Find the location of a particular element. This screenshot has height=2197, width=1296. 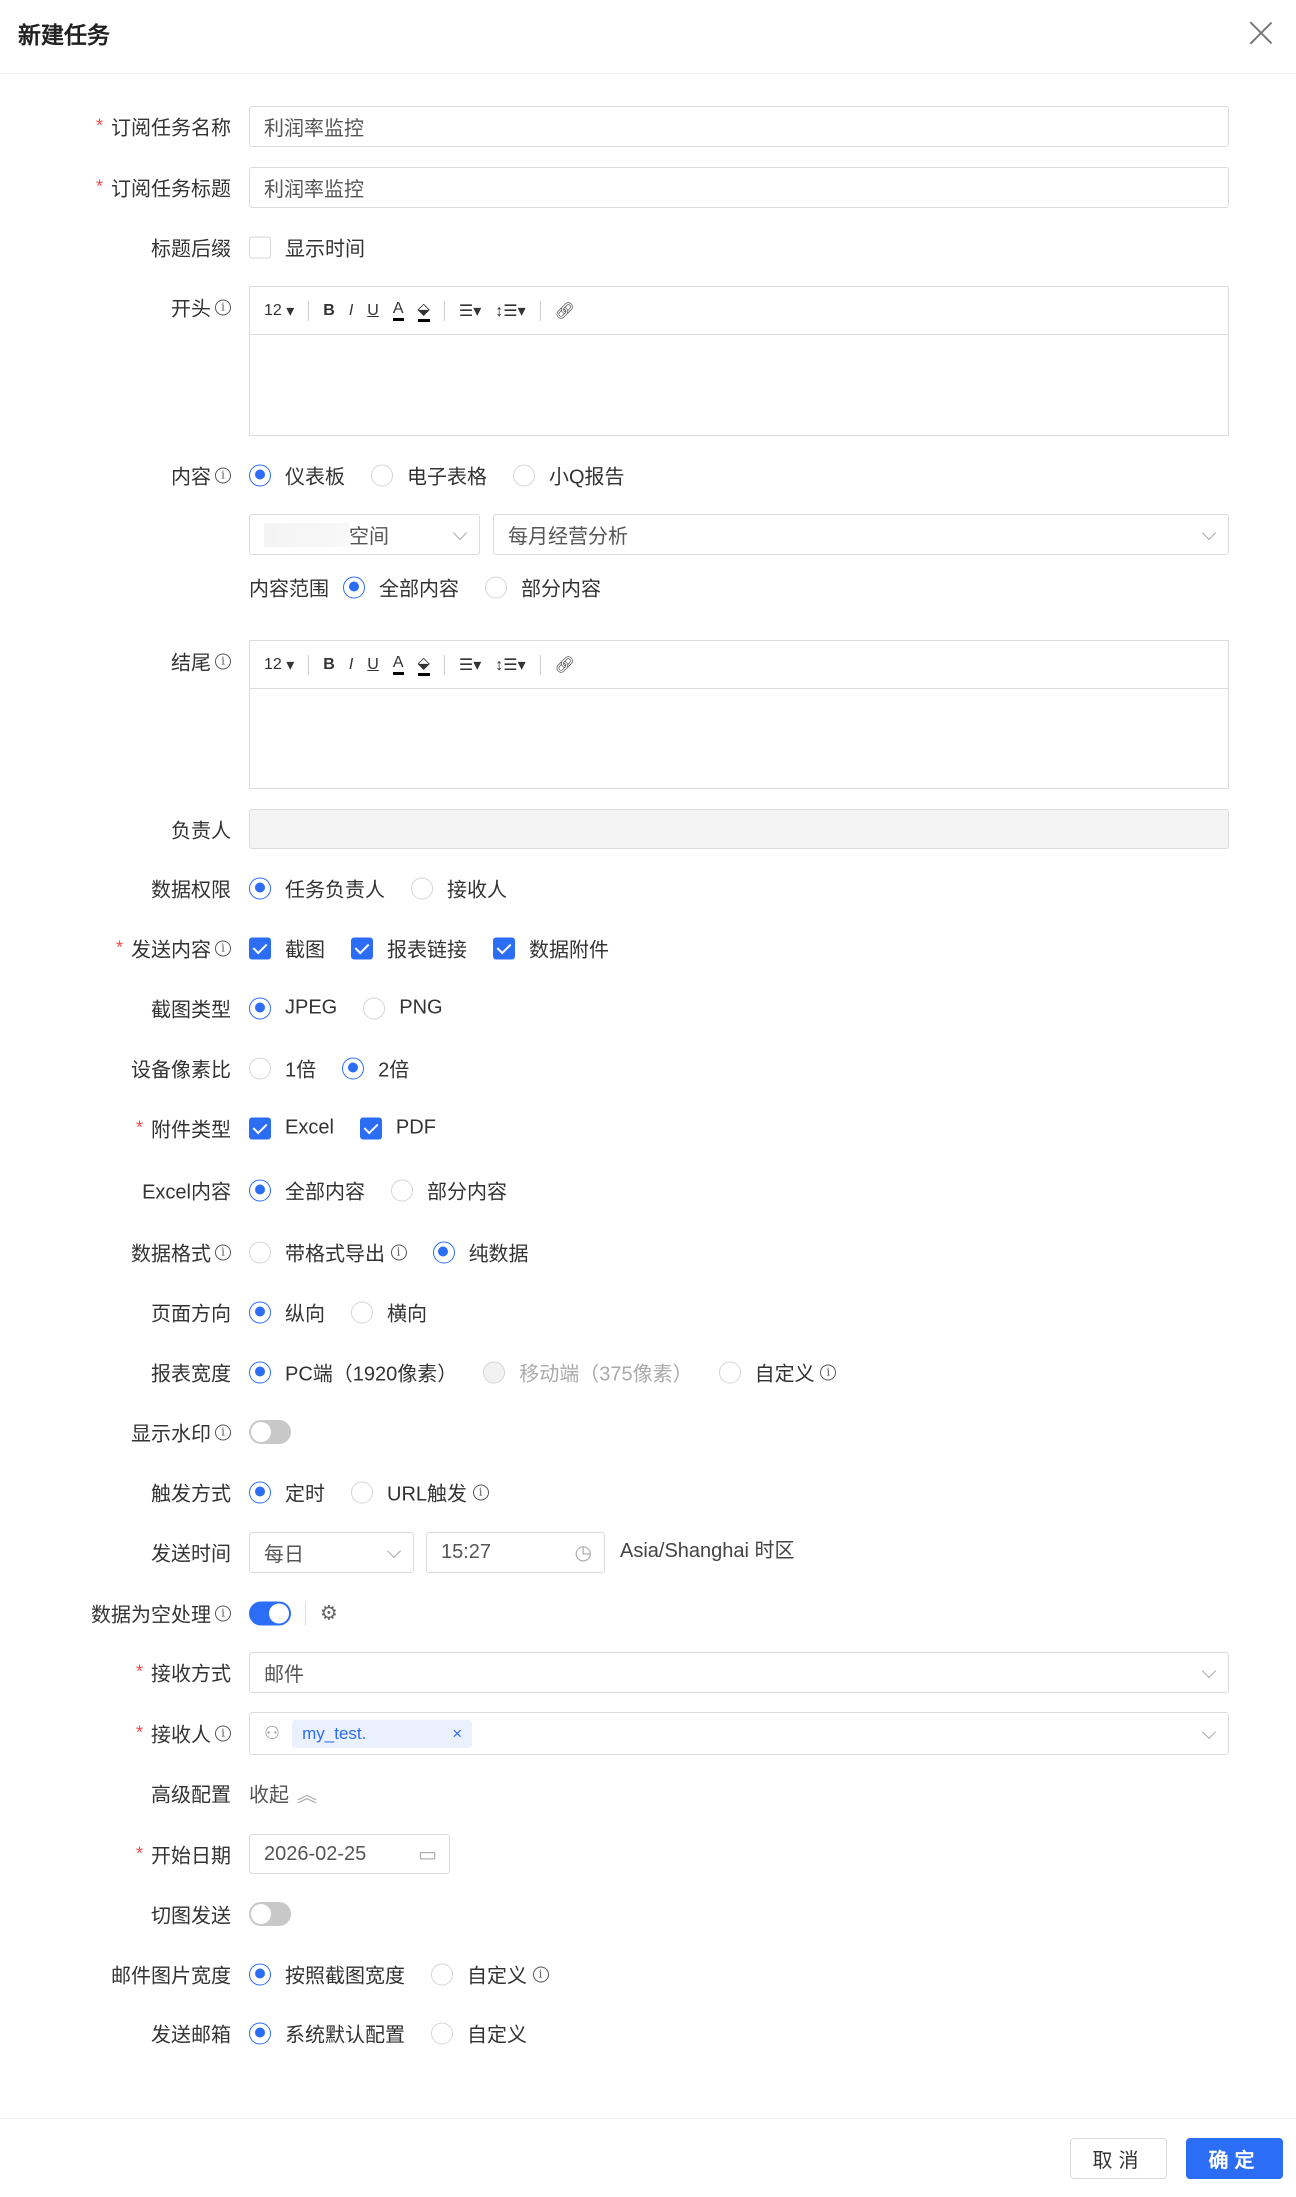

receive-method-select: 邮件 is located at coordinates (739, 1672).